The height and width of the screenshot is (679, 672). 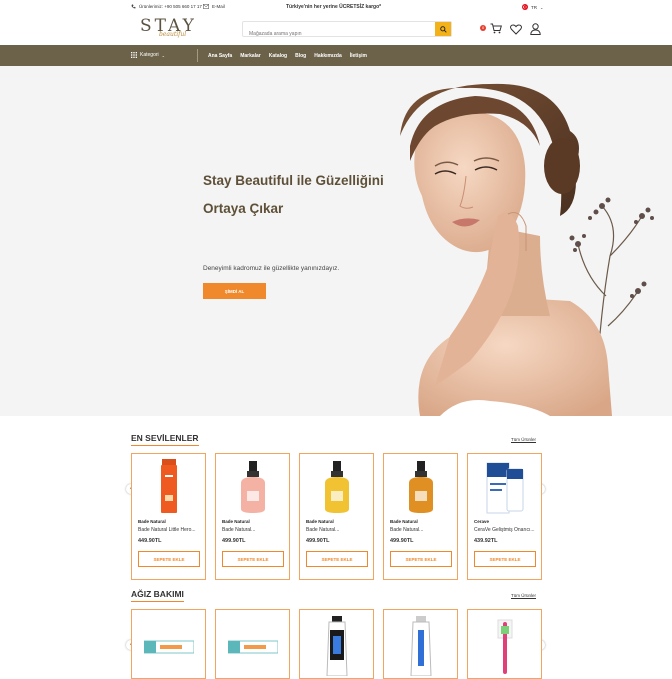 I want to click on category-menu-button: Kategori ⌄, so click(x=148, y=55).